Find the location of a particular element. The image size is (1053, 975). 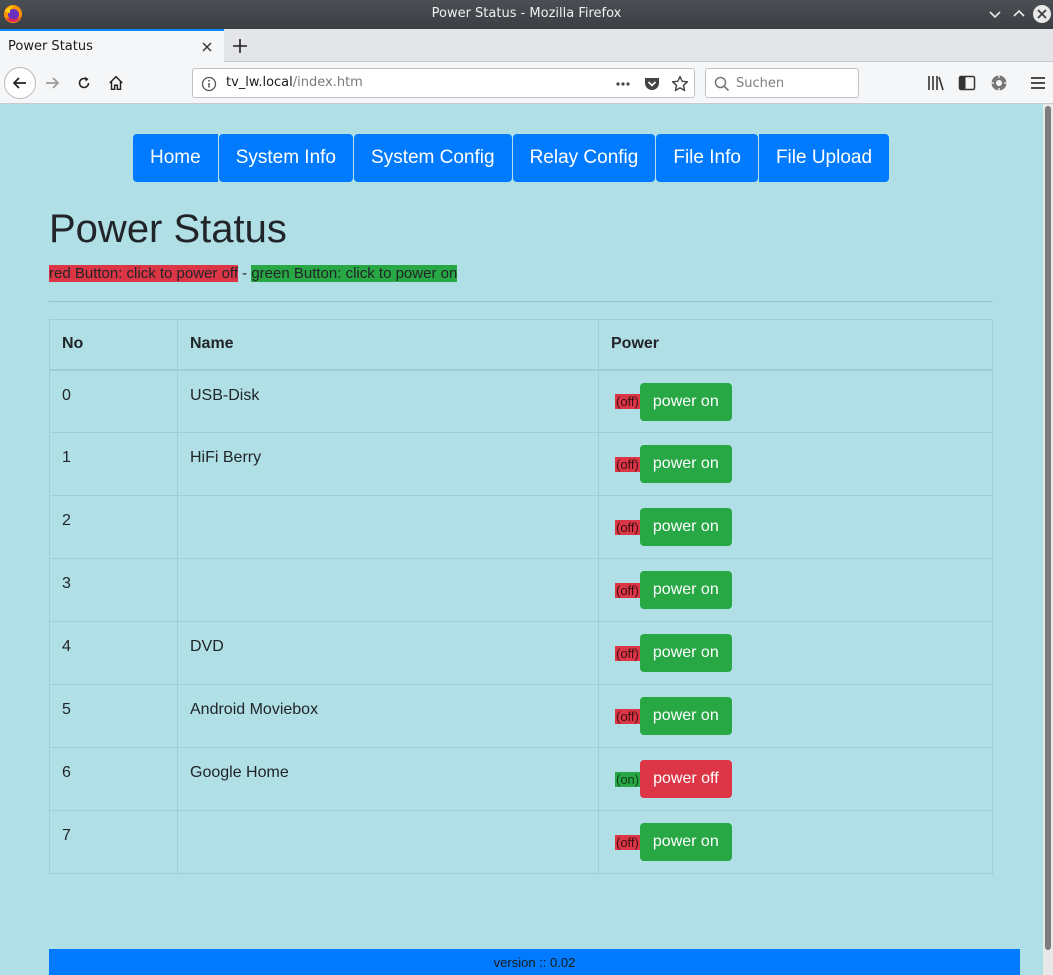

legend-green: green Button: click to power on is located at coordinates (354, 273).